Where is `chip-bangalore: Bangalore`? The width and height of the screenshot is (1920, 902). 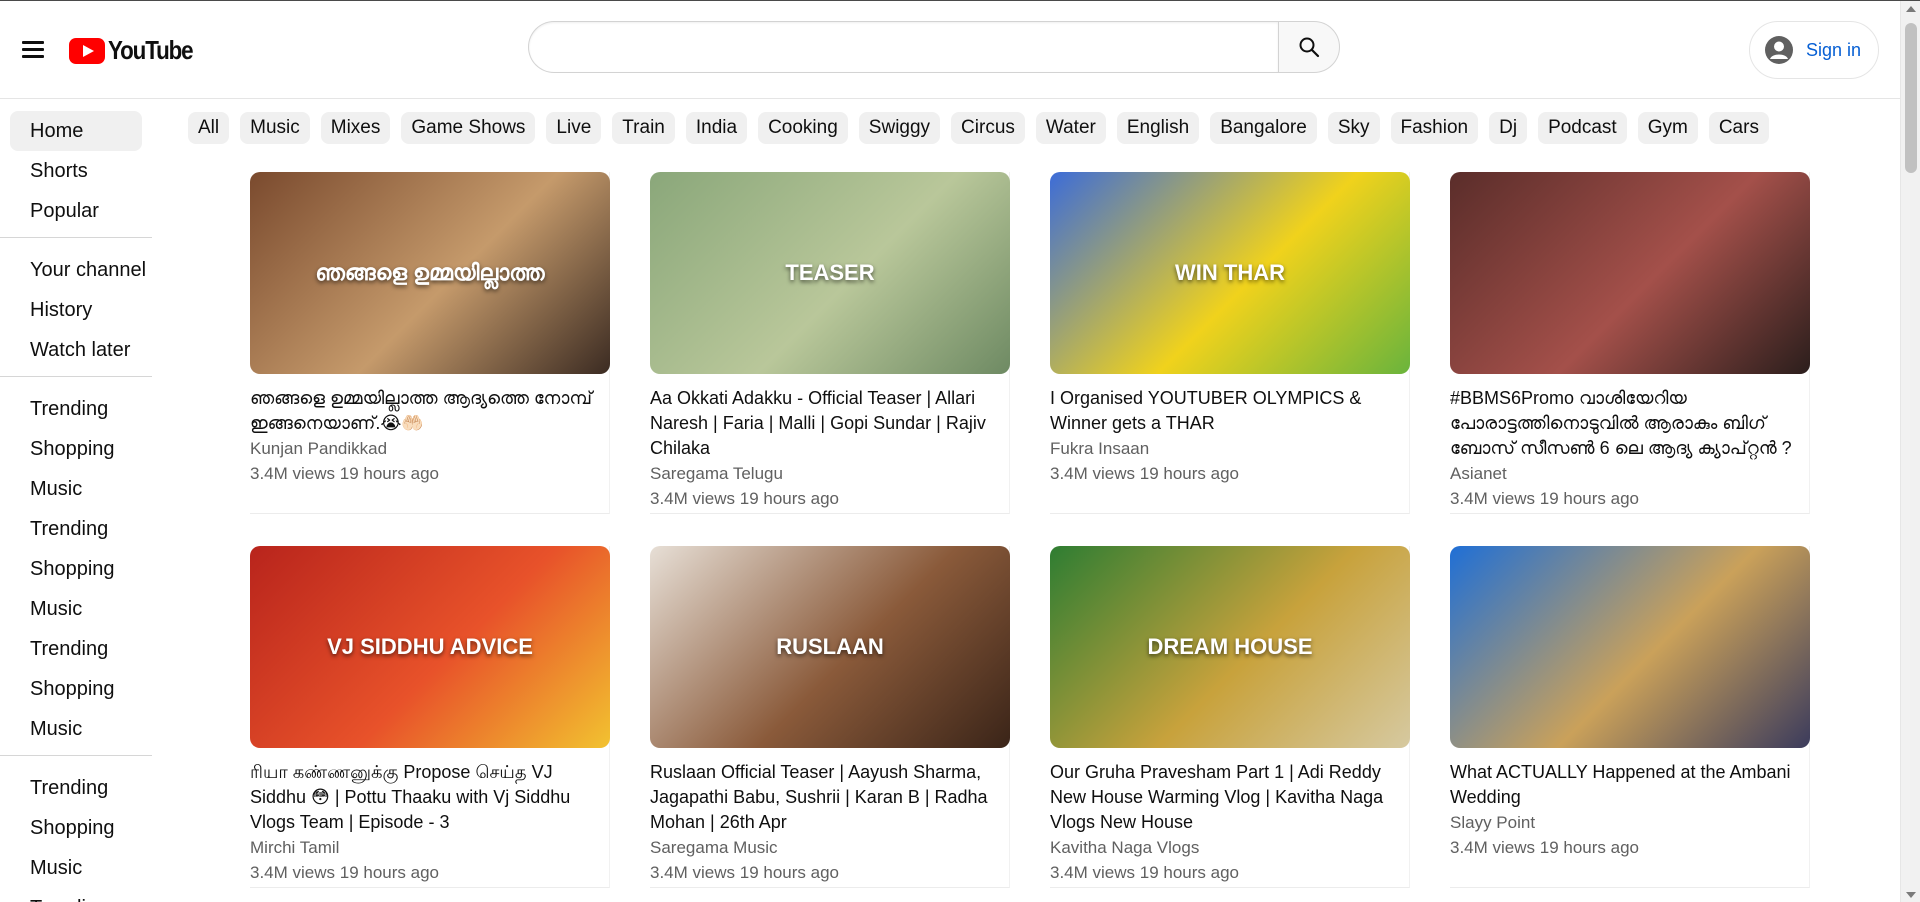
chip-bangalore: Bangalore is located at coordinates (1263, 128).